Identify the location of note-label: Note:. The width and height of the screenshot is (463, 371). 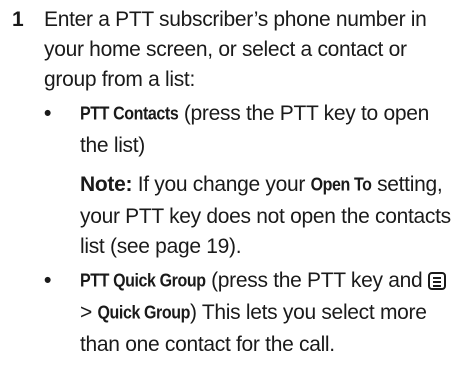
(106, 184).